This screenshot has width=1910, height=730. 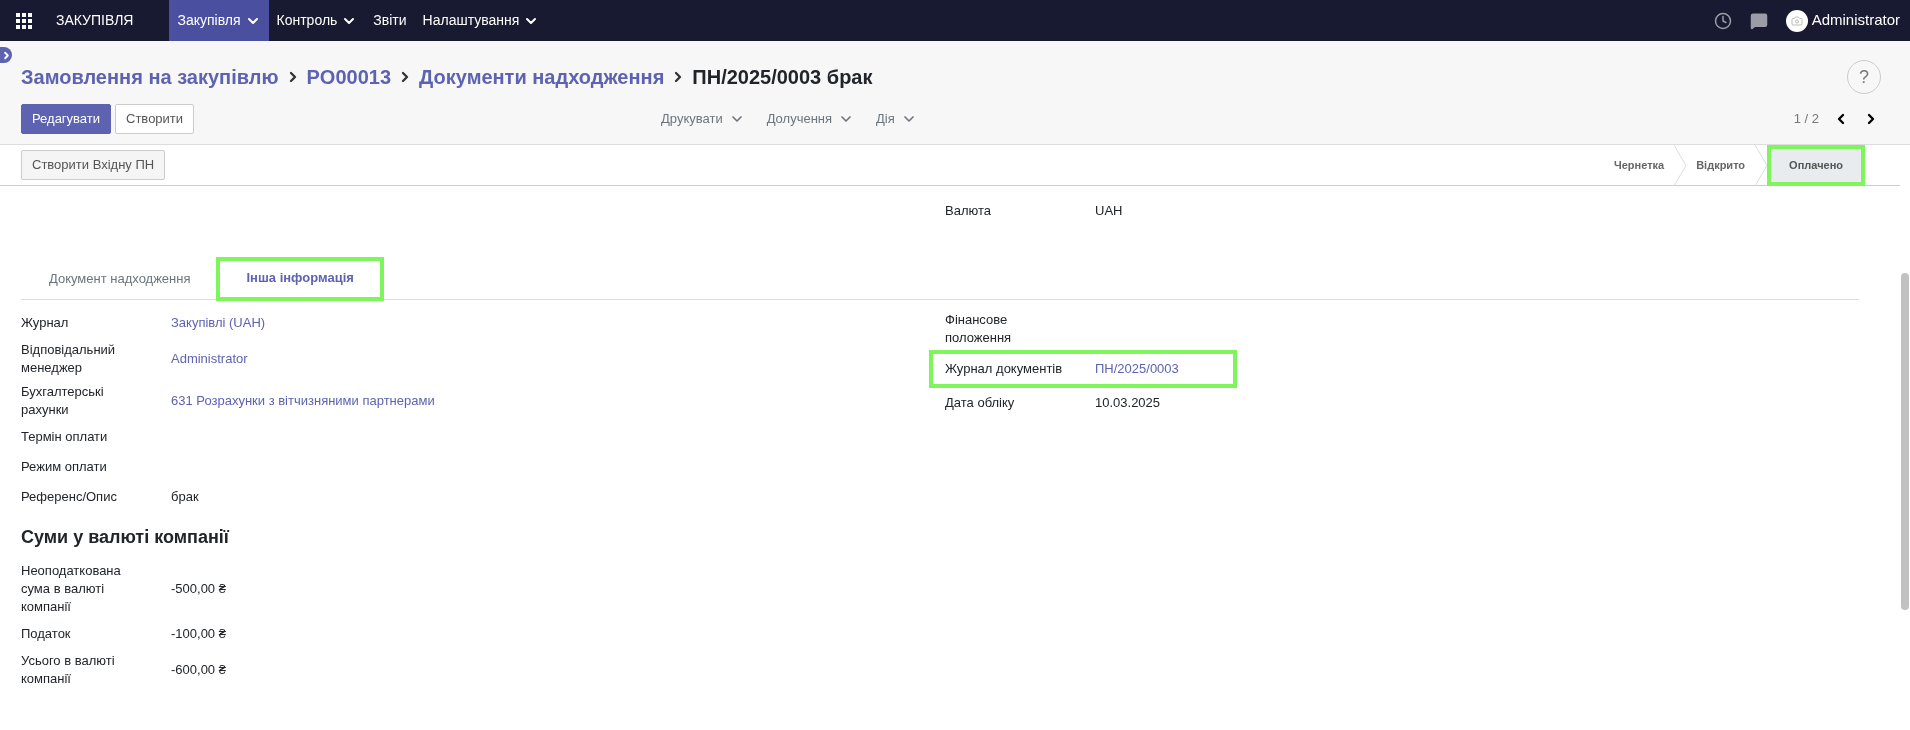 What do you see at coordinates (542, 77) in the screenshot?
I see `breadcrumb-link: Документи надходження` at bounding box center [542, 77].